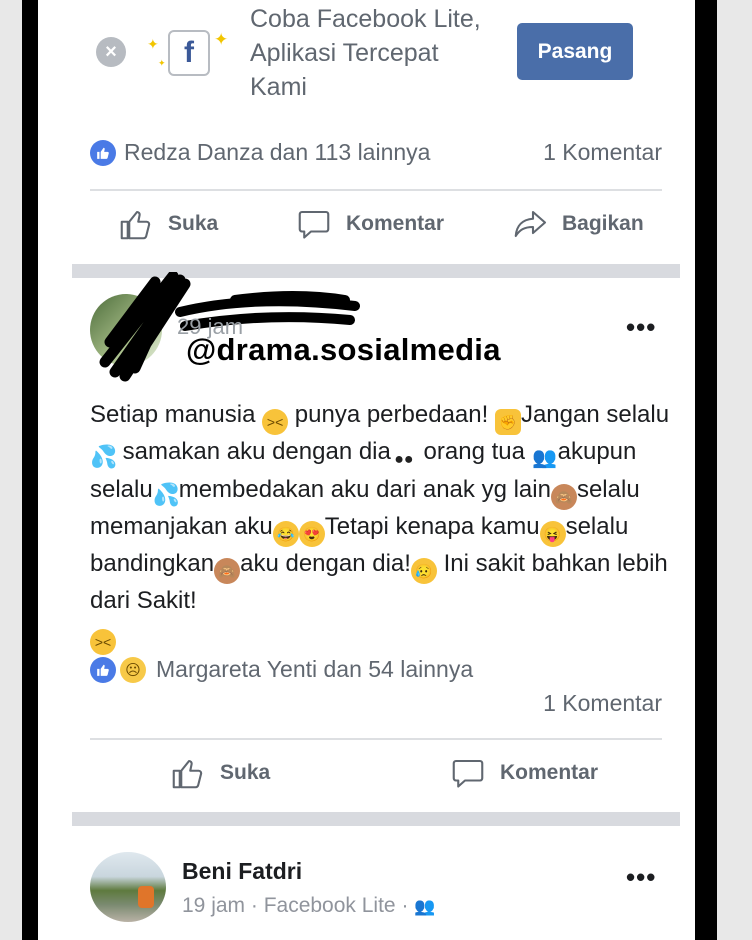  I want to click on avatar-figure, so click(146, 897).